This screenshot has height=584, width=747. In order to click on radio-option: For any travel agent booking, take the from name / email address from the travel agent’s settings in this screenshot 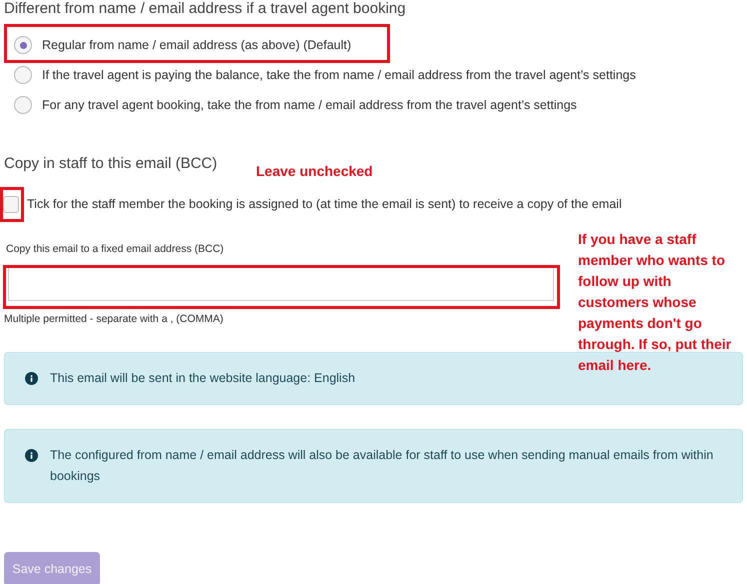, I will do `click(295, 105)`.